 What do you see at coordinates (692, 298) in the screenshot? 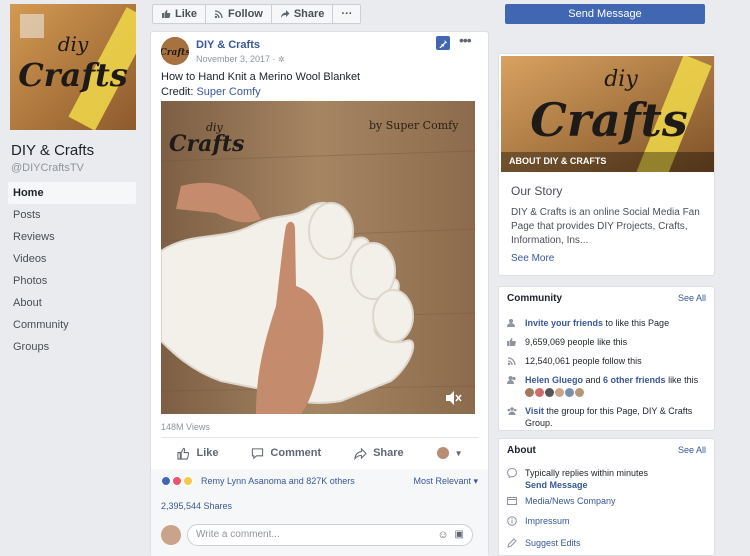
I see `community-see-all-link: See All` at bounding box center [692, 298].